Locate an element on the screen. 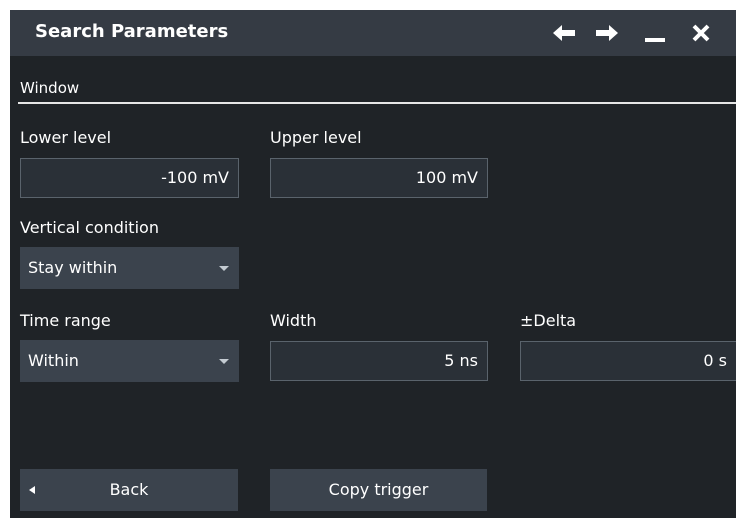 This screenshot has width=736, height=528. vertical-condition-value: Stay within is located at coordinates (73, 267).